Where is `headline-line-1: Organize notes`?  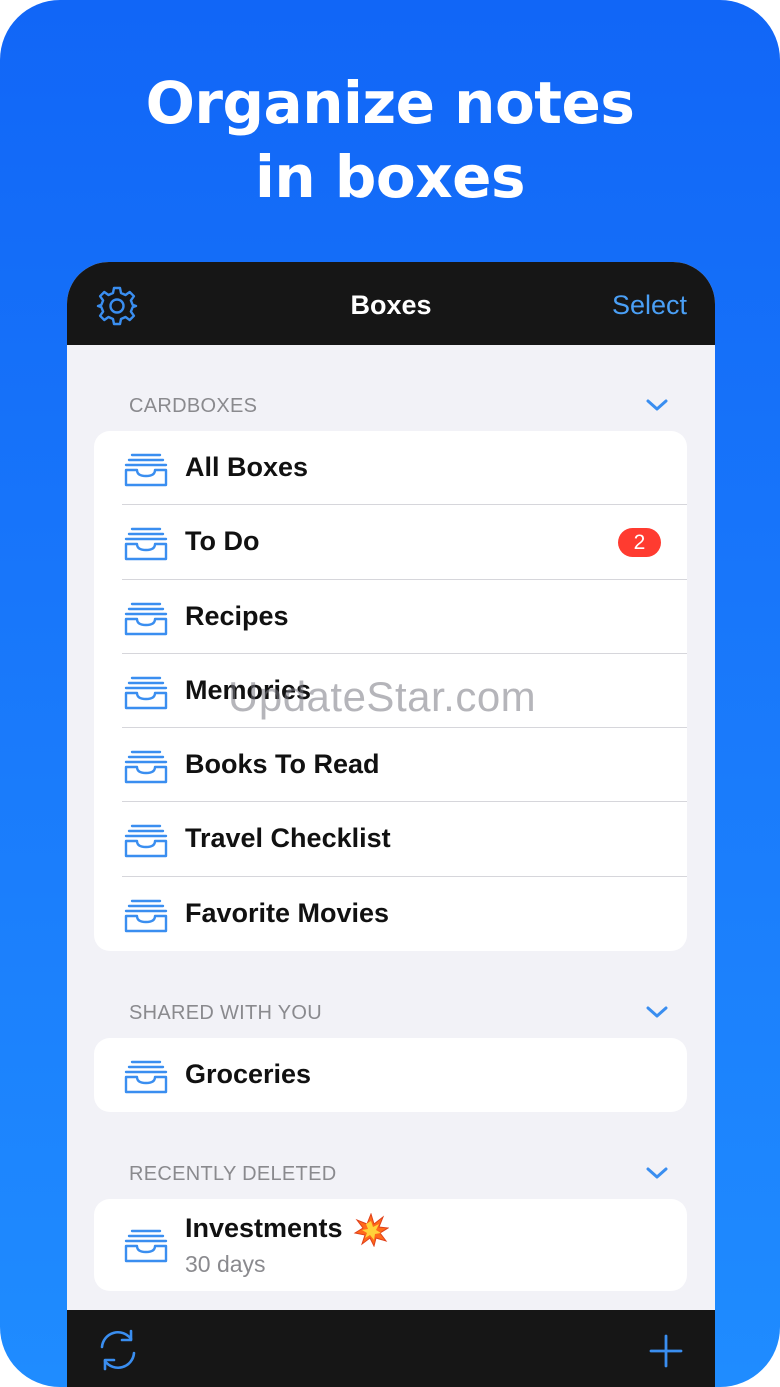
headline-line-1: Organize notes is located at coordinates (390, 103).